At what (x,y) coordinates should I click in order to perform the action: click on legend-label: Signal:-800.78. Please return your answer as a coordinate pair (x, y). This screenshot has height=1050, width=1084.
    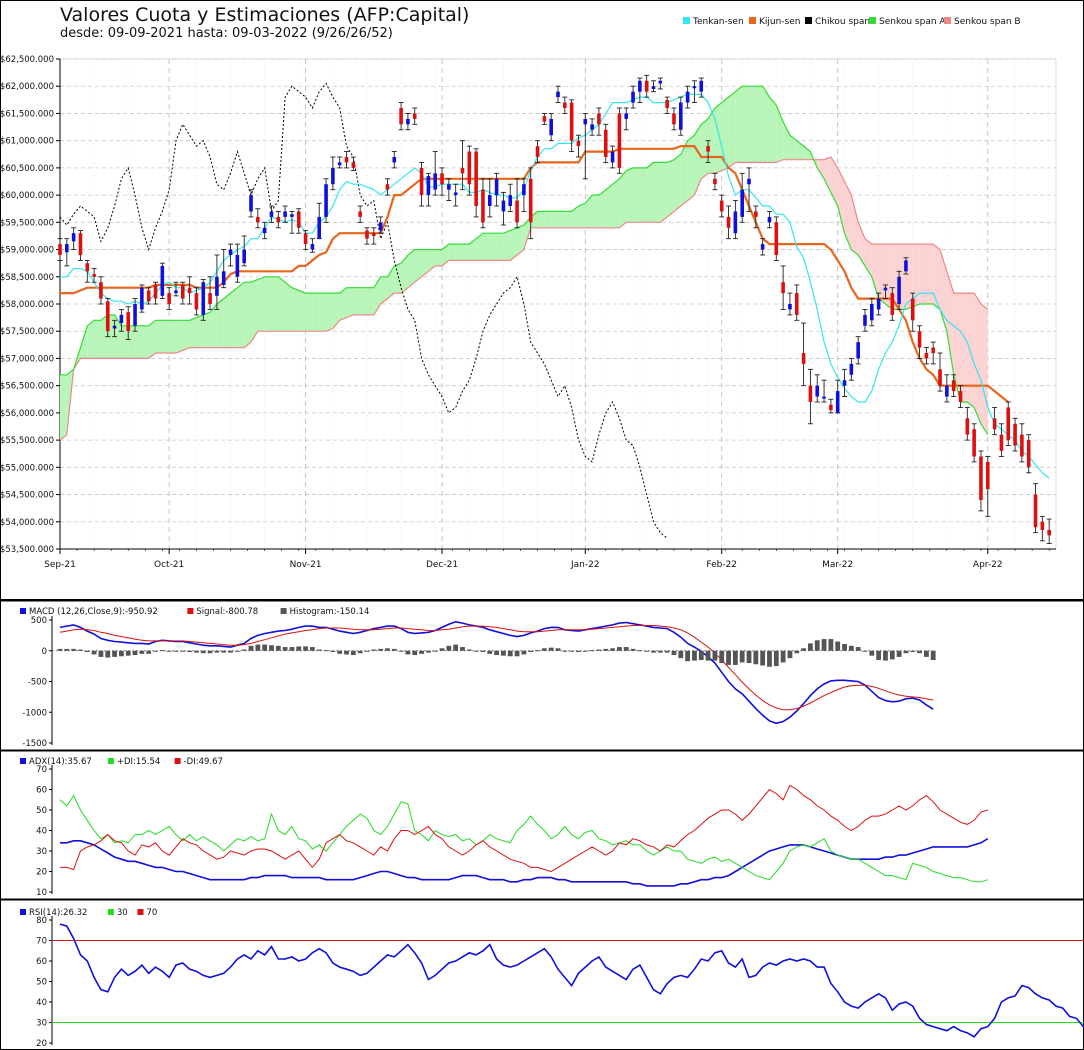
    Looking at the image, I should click on (227, 612).